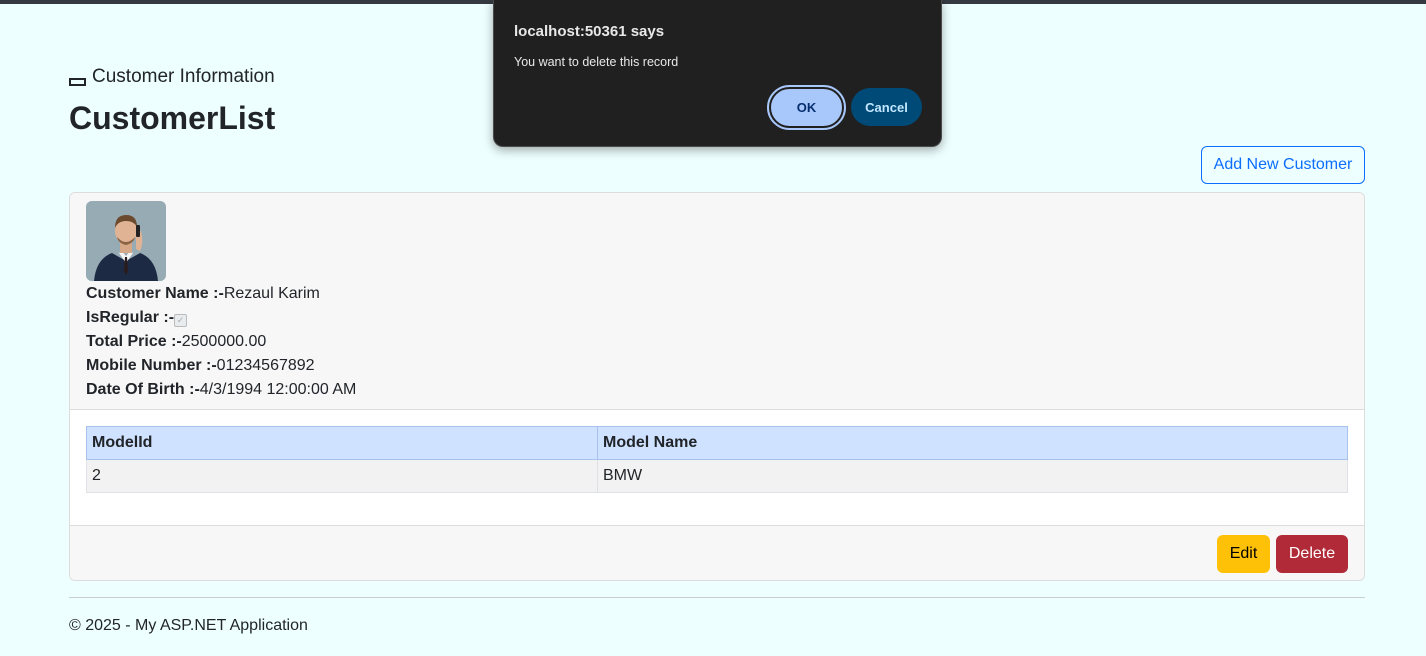 The height and width of the screenshot is (656, 1426). Describe the element at coordinates (1283, 165) in the screenshot. I see `add-new-customer-button: Add New Customer` at that location.